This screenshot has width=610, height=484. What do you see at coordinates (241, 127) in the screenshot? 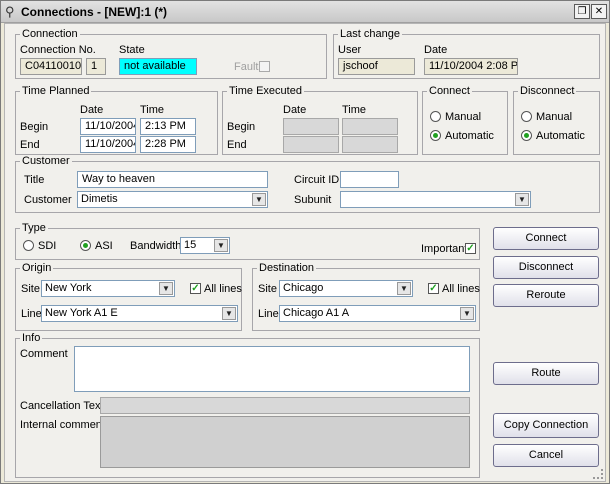
I see `executed-begin-label: Begin` at bounding box center [241, 127].